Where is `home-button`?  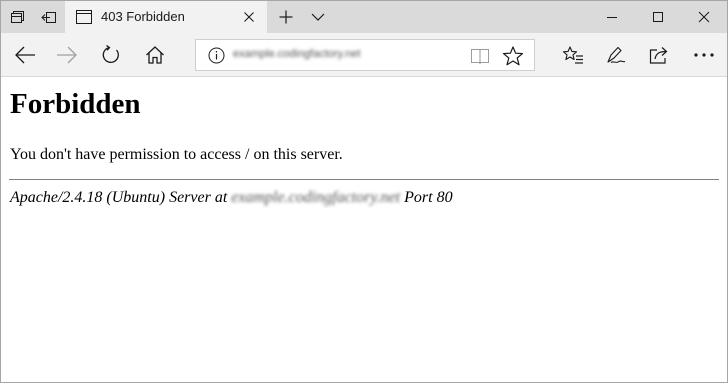
home-button is located at coordinates (155, 55).